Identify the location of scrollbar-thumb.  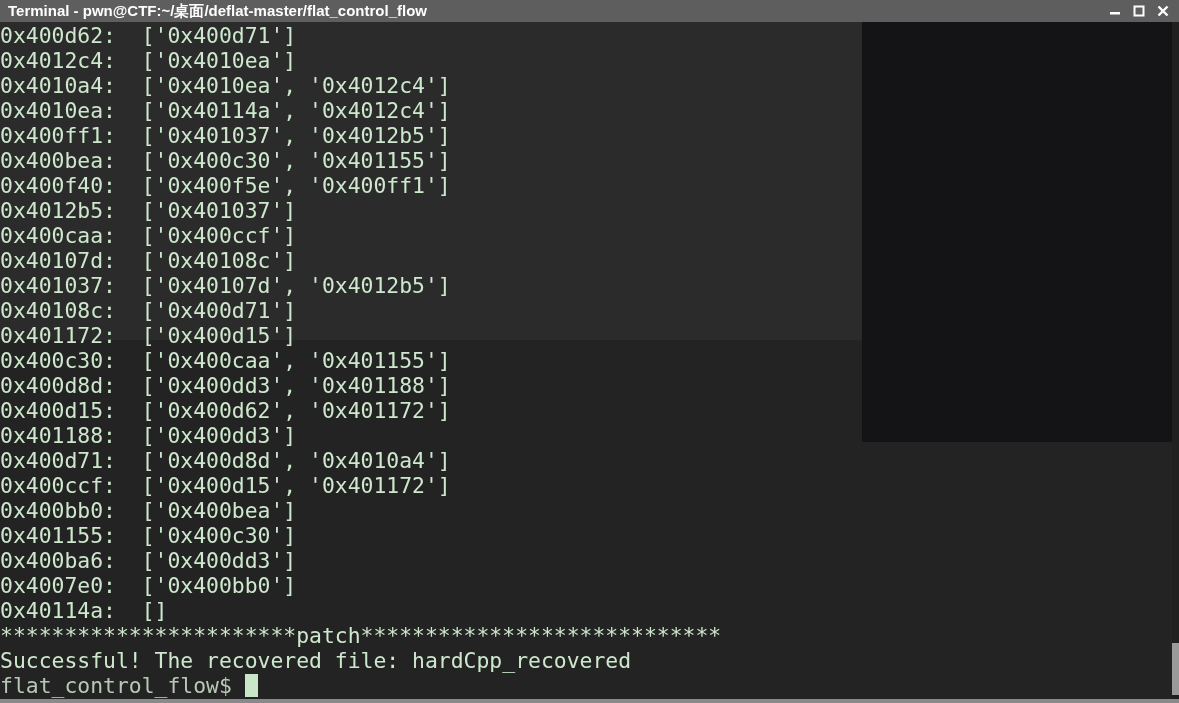
(1175, 669).